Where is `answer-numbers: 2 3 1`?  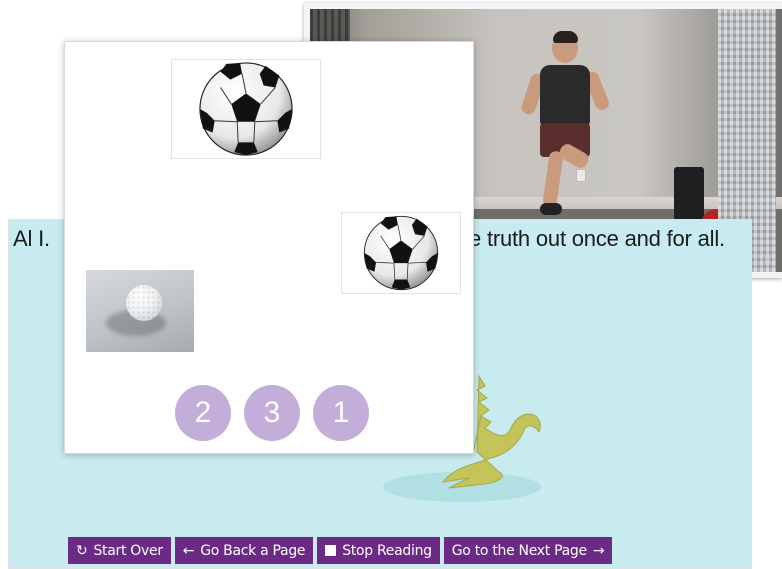
answer-numbers: 2 3 1 is located at coordinates (272, 413).